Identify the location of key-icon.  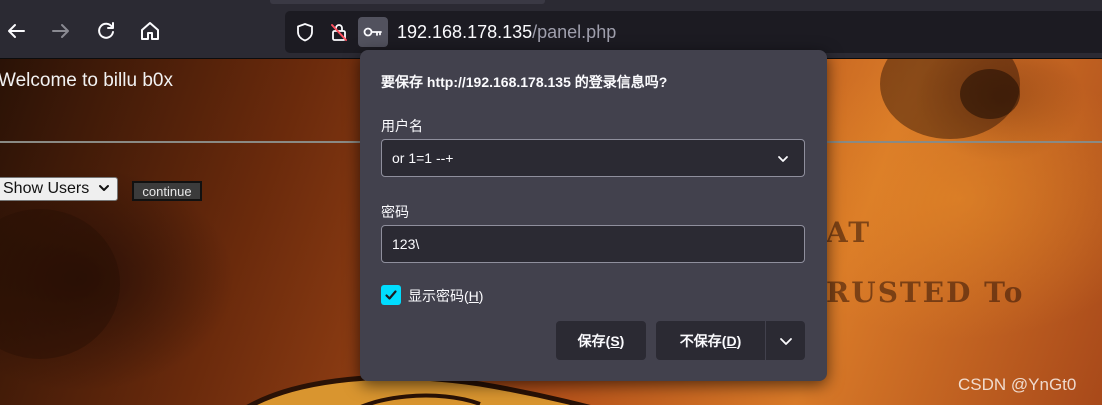
(372, 32).